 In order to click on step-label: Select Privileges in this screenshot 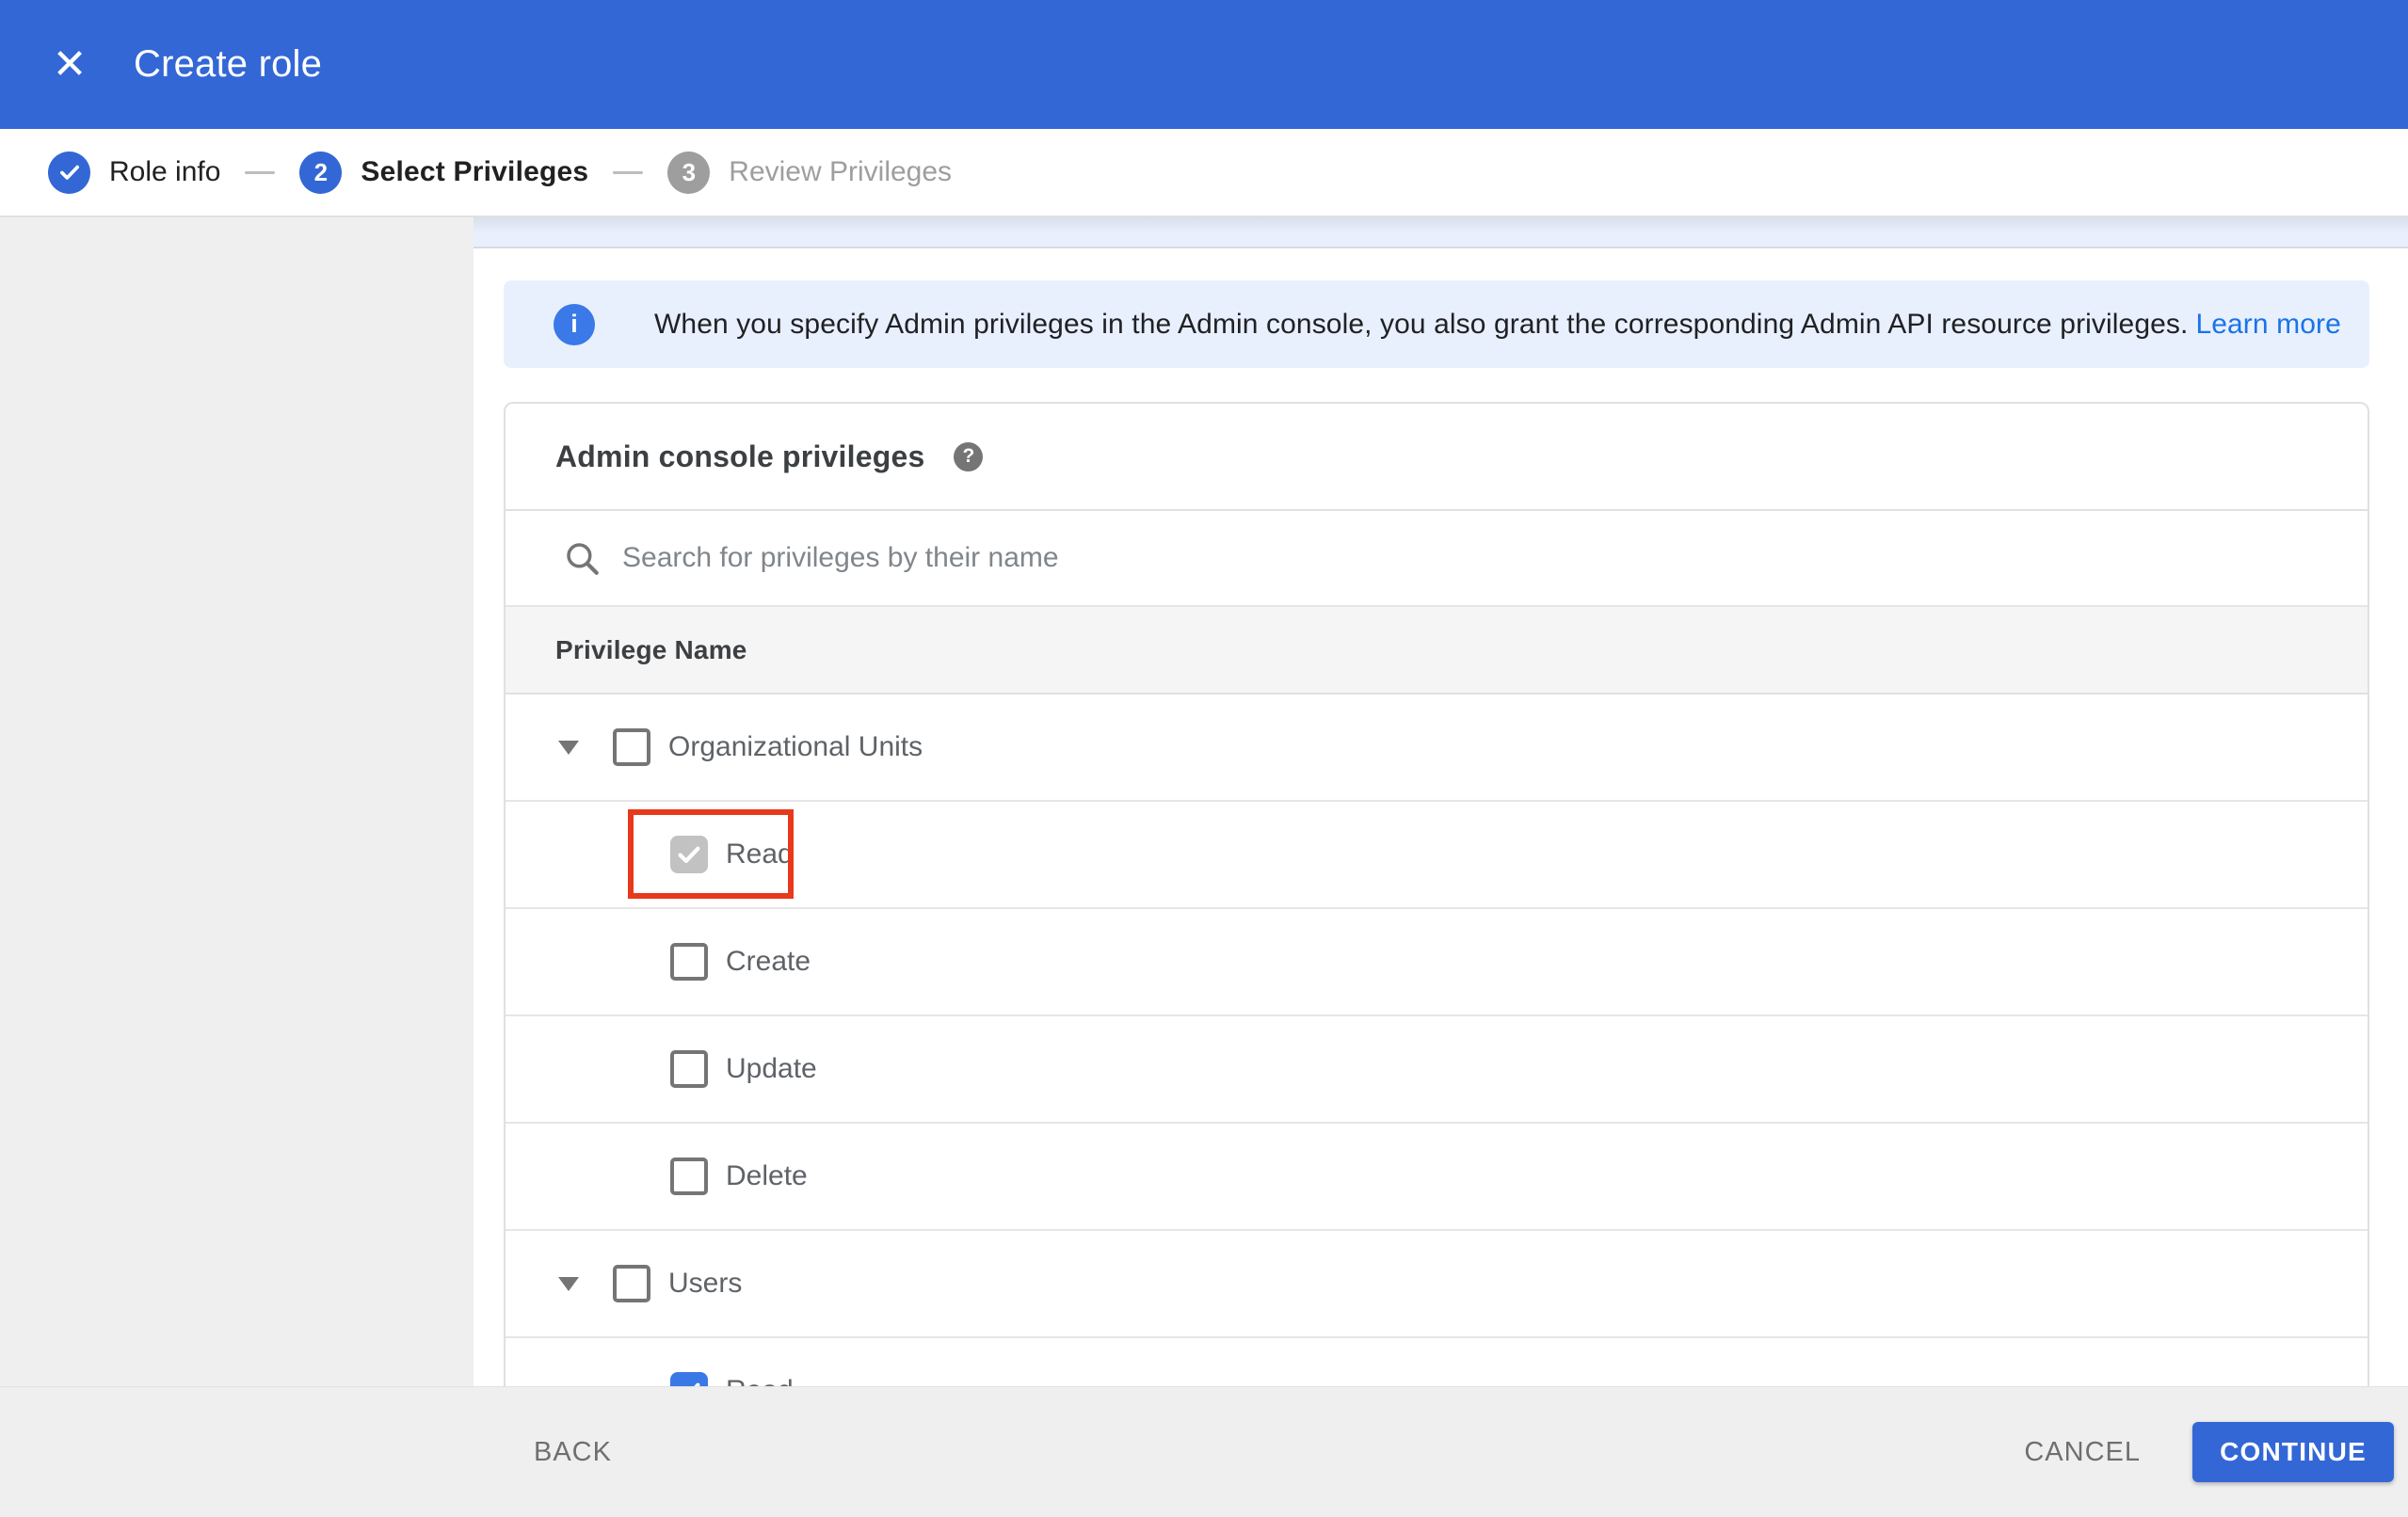, I will do `click(475, 171)`.